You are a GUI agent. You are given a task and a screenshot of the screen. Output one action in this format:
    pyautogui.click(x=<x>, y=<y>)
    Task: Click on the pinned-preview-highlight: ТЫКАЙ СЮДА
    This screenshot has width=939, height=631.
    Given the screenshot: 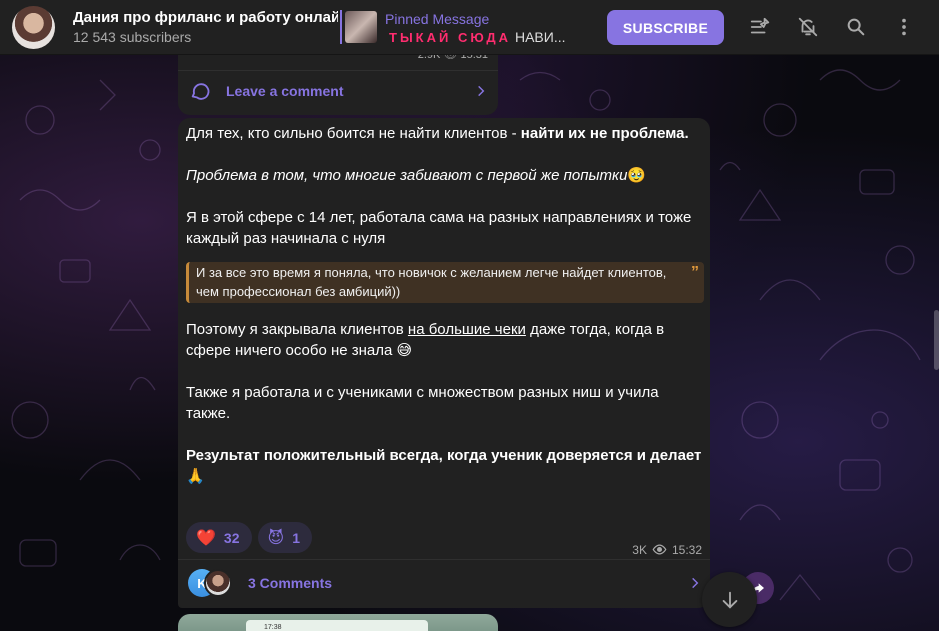 What is the action you would take?
    pyautogui.click(x=450, y=37)
    